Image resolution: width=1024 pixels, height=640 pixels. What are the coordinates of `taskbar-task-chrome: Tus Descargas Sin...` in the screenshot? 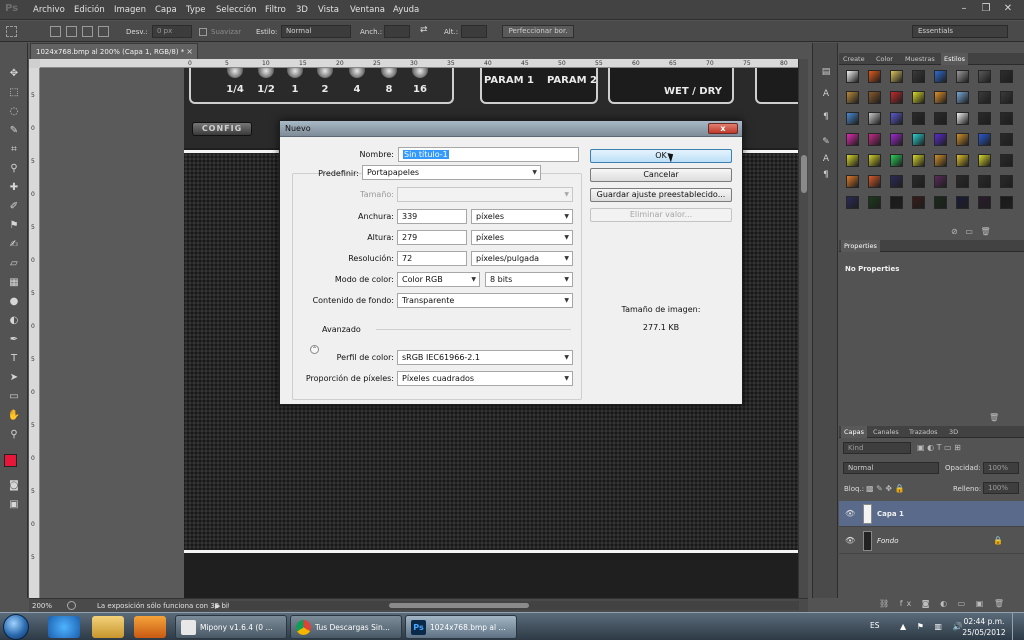 It's located at (346, 627).